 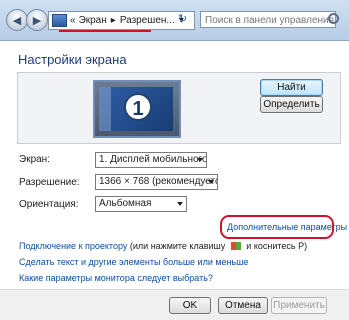 I want to click on monitor-taskbar-strip, so click(x=105, y=109).